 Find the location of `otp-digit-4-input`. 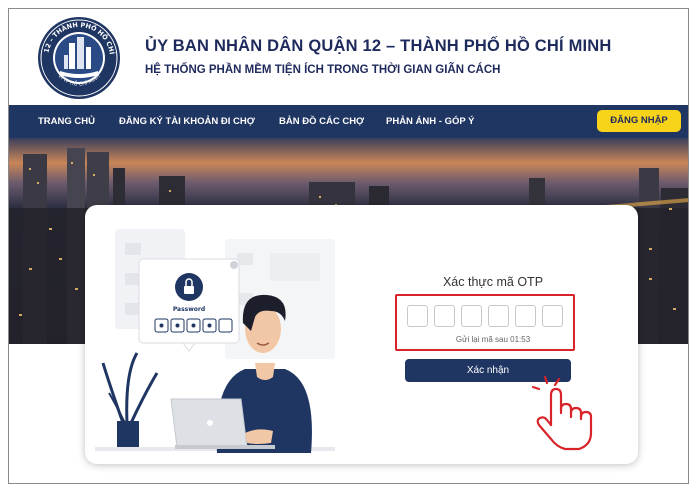

otp-digit-4-input is located at coordinates (498, 316).